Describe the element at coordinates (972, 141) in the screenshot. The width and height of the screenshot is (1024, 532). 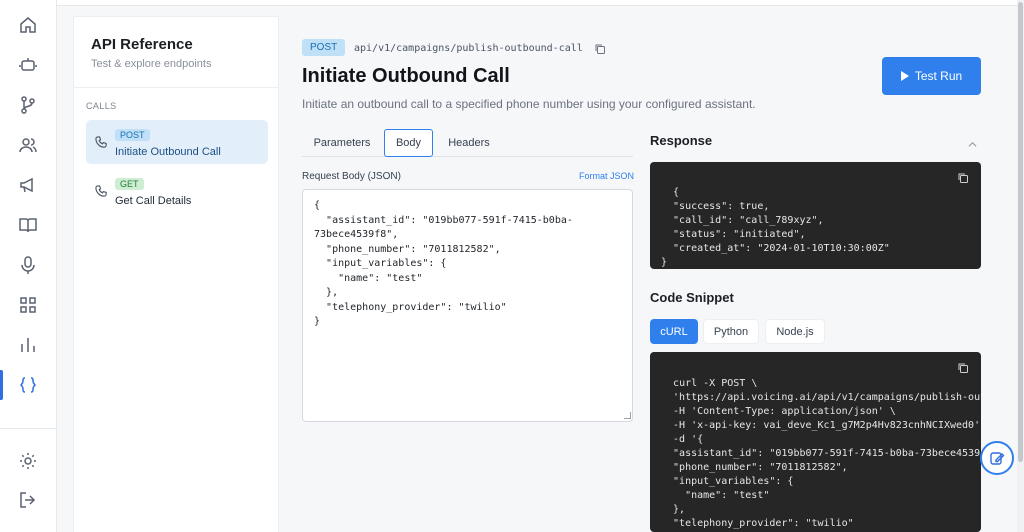
I see `chevron-up-icon` at that location.